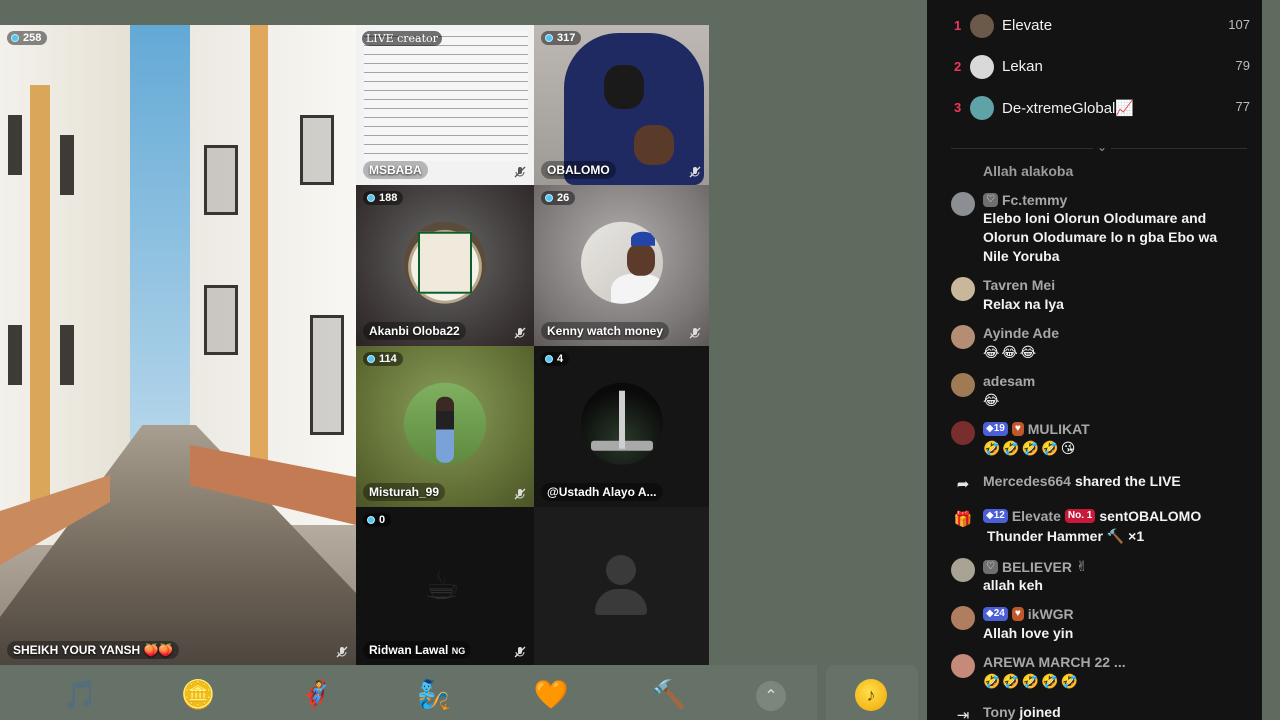  I want to click on country-tag: NG, so click(458, 651).